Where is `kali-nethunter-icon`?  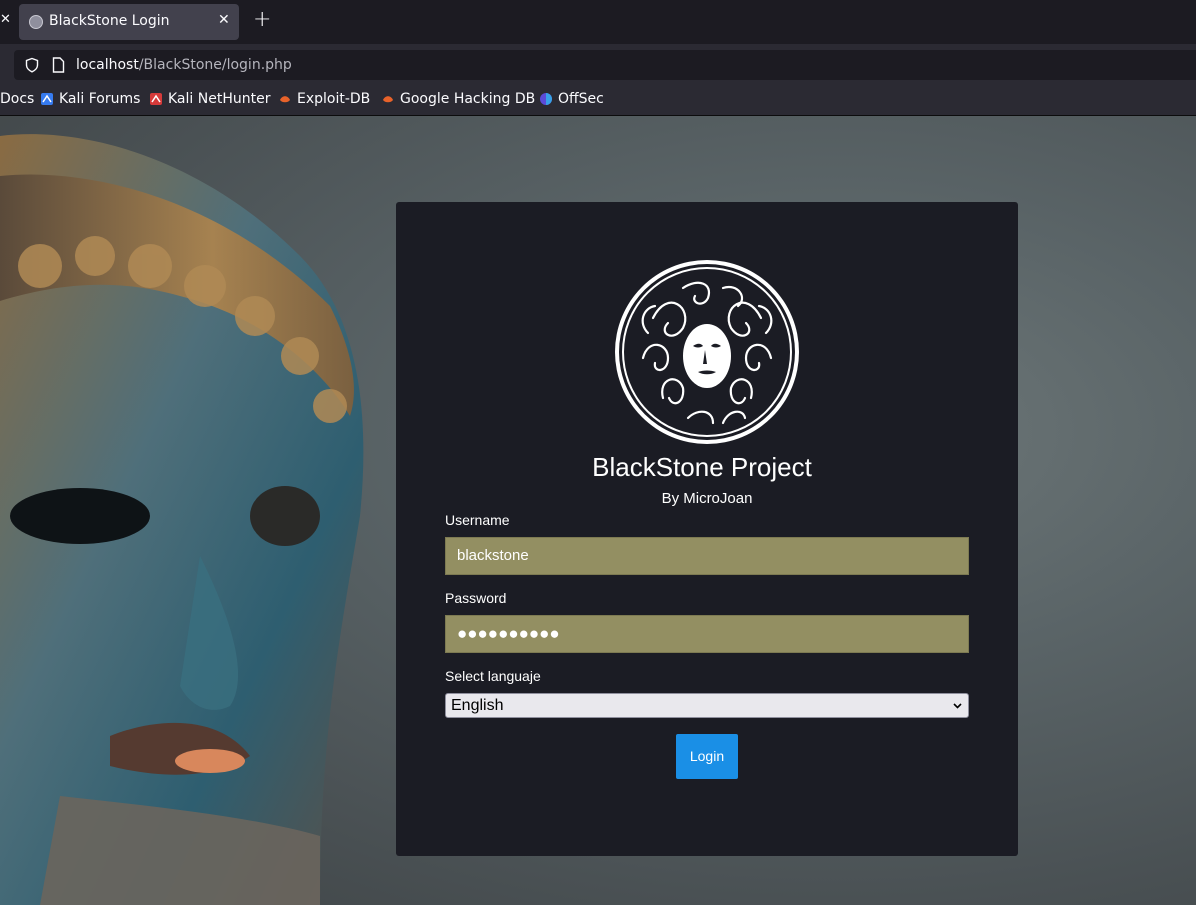
kali-nethunter-icon is located at coordinates (156, 99).